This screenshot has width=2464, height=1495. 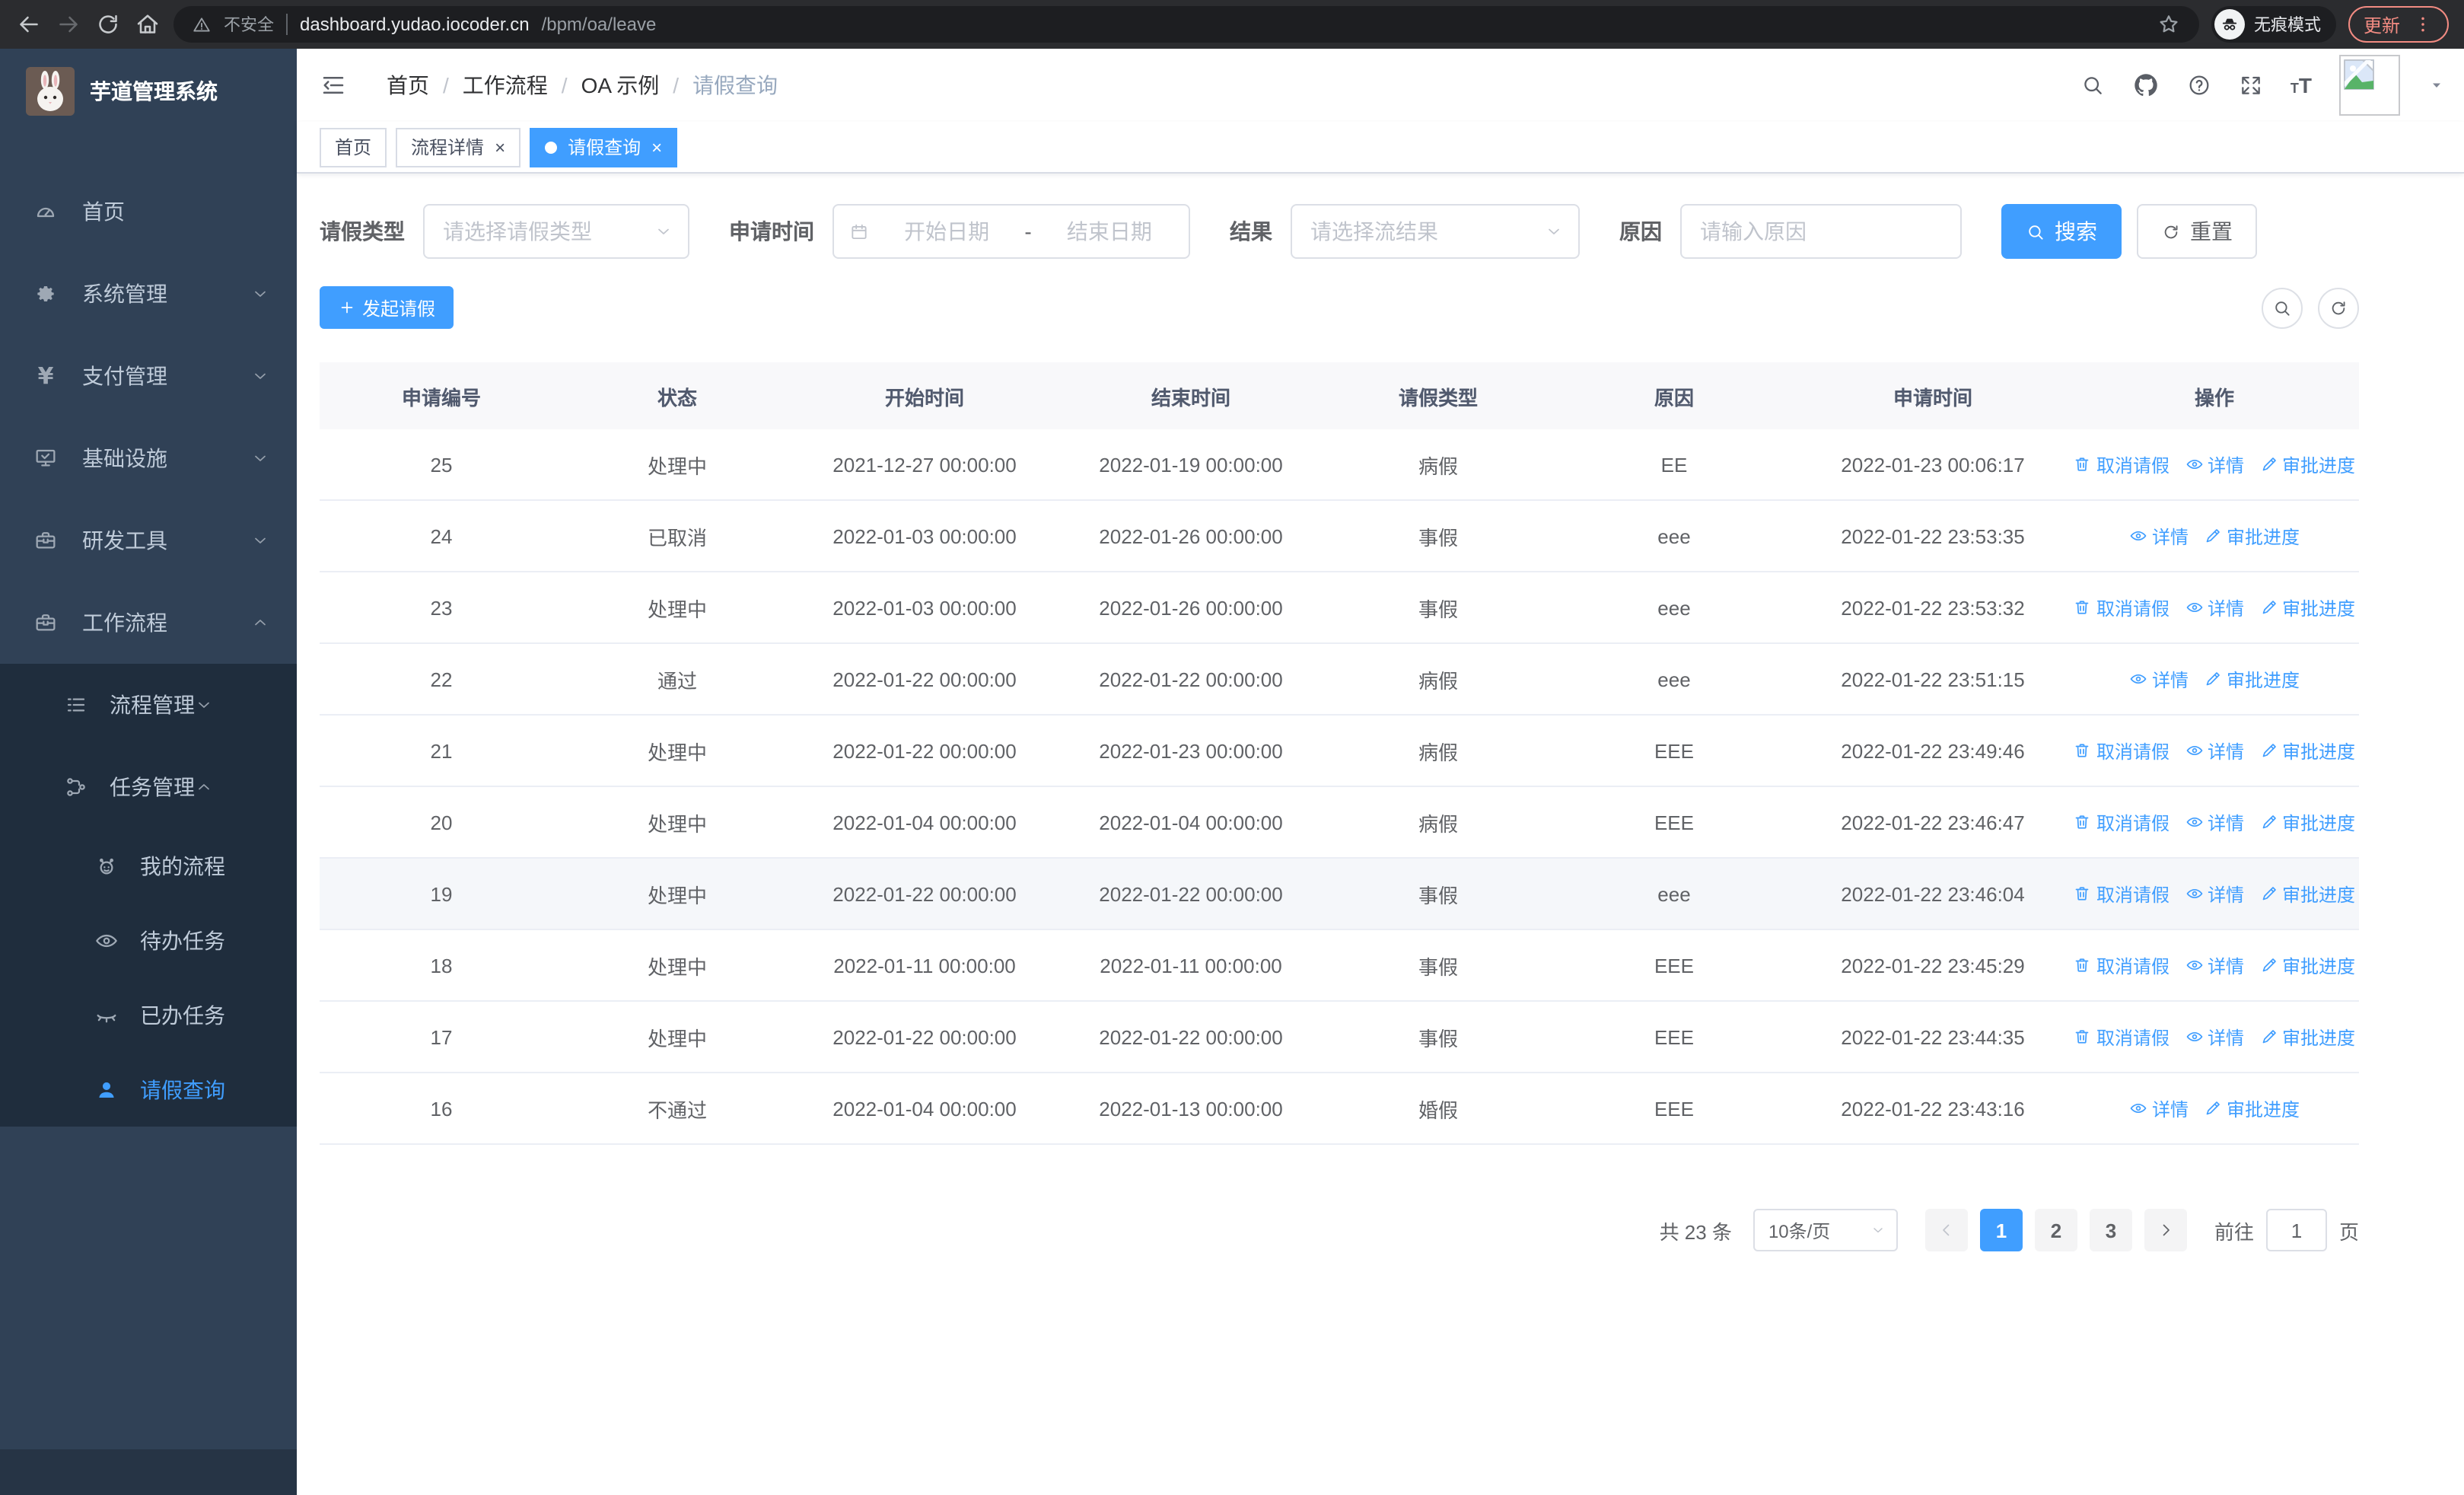 What do you see at coordinates (148, 705) in the screenshot?
I see `sidebar-item-process-mgmt: 流程管理` at bounding box center [148, 705].